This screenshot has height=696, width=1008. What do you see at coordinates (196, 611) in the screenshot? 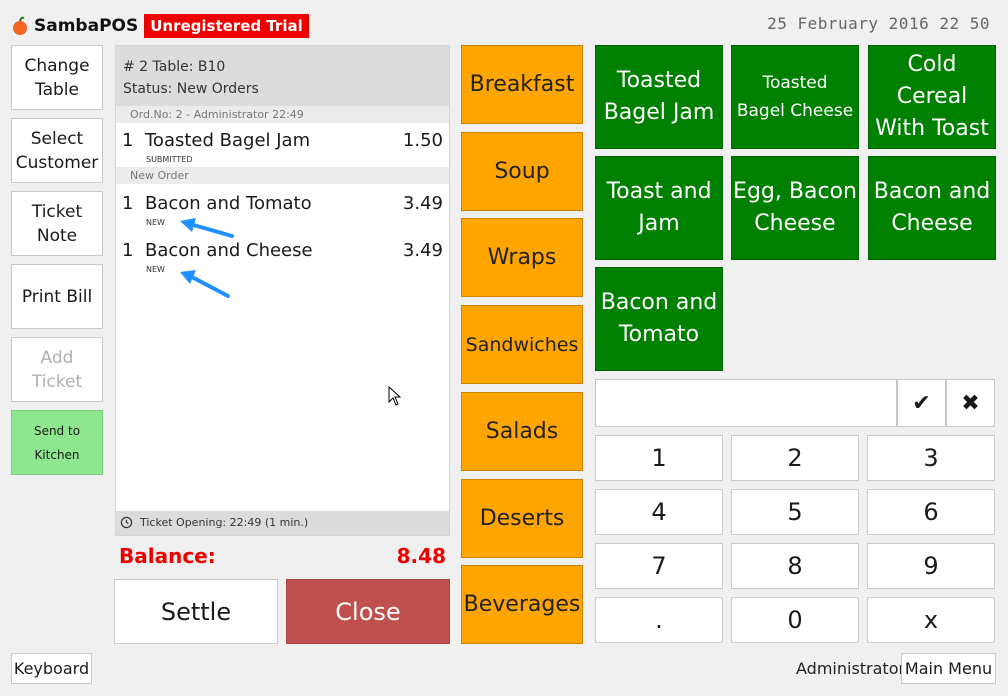
I see `settle-button: Settle` at bounding box center [196, 611].